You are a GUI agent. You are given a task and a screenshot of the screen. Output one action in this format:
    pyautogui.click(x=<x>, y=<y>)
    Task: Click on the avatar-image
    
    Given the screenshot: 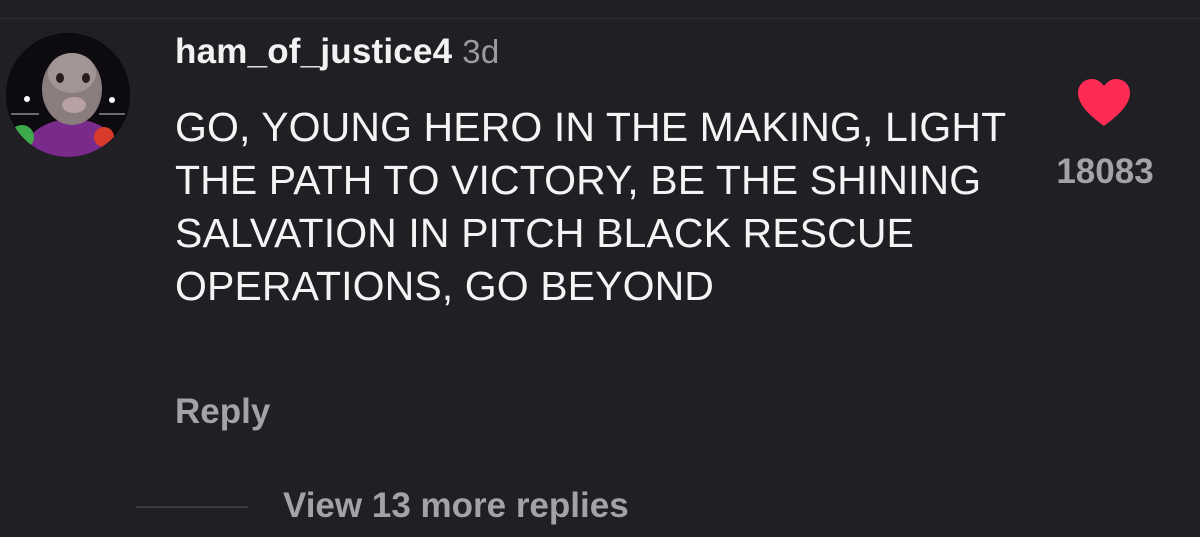 What is the action you would take?
    pyautogui.click(x=68, y=95)
    